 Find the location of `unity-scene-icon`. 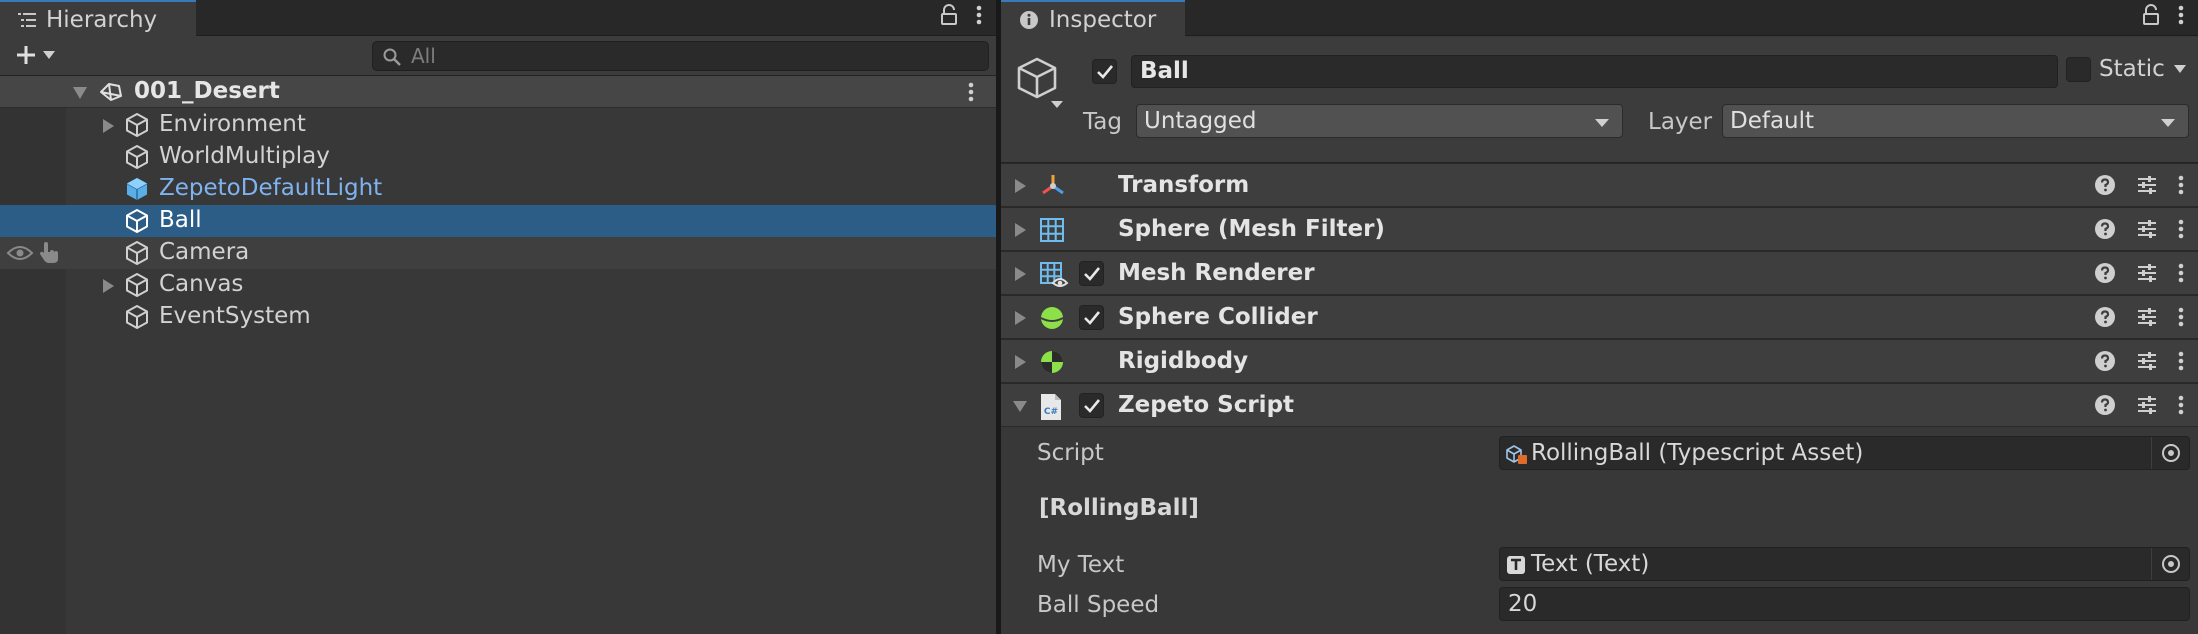

unity-scene-icon is located at coordinates (110, 92).